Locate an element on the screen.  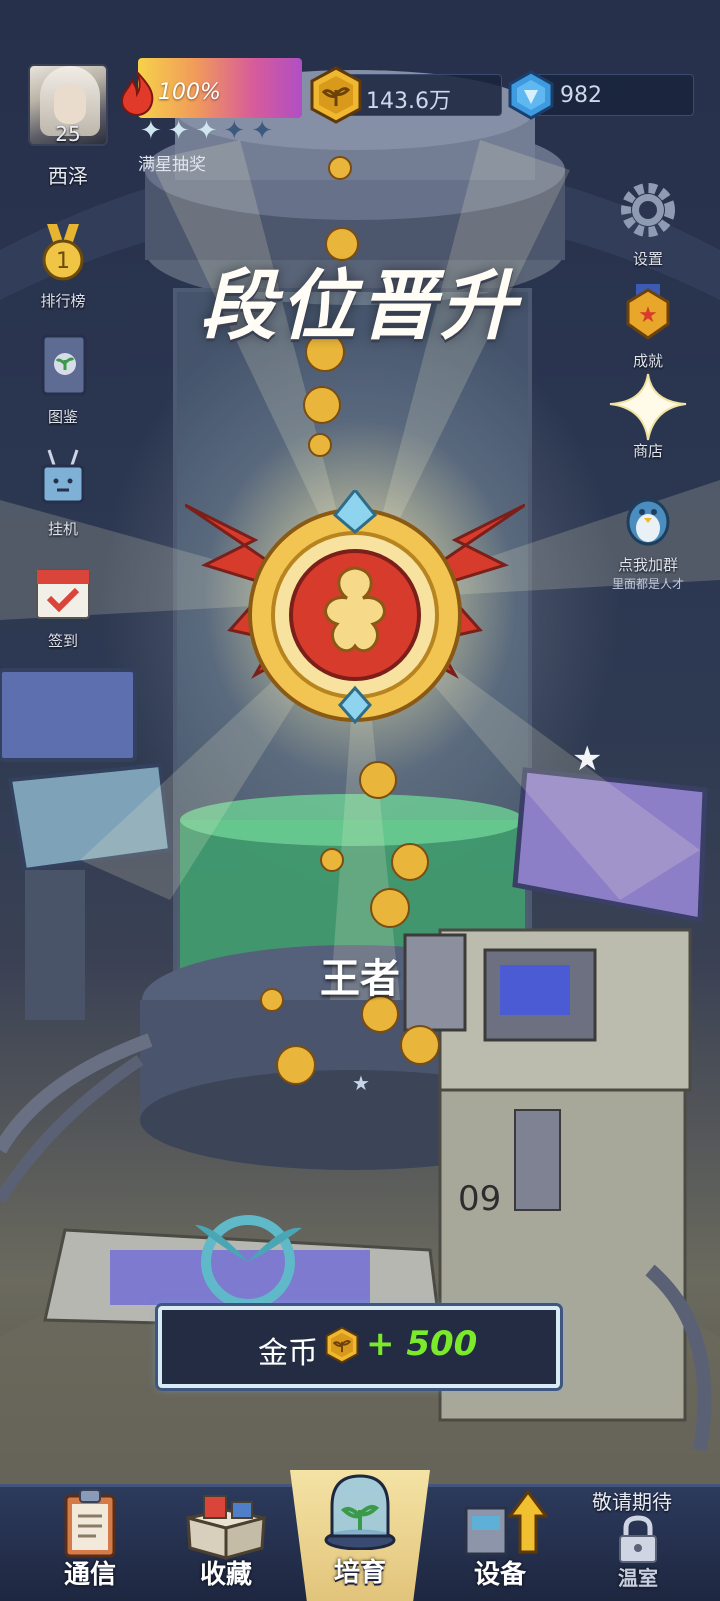
rank-emblem is located at coordinates (355, 607).